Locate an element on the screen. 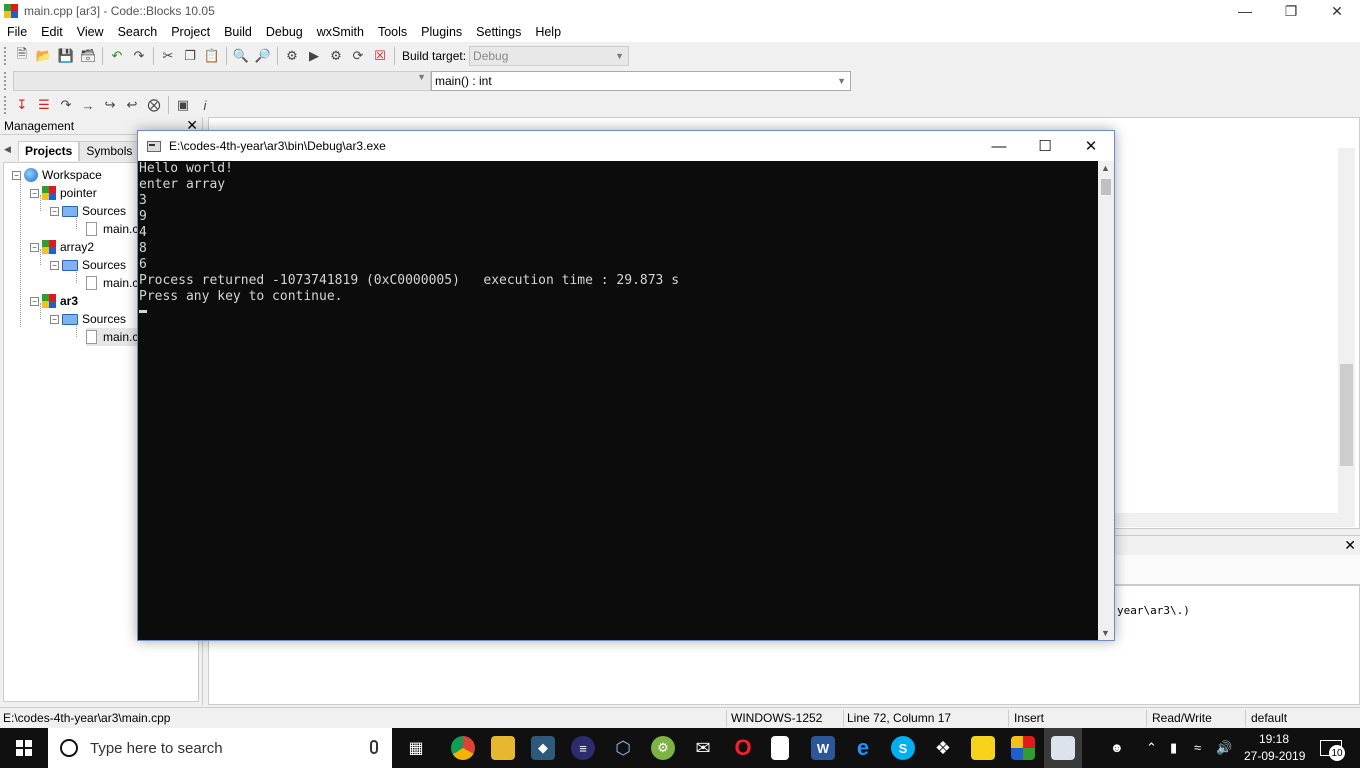  info-icon: i is located at coordinates (205, 105).